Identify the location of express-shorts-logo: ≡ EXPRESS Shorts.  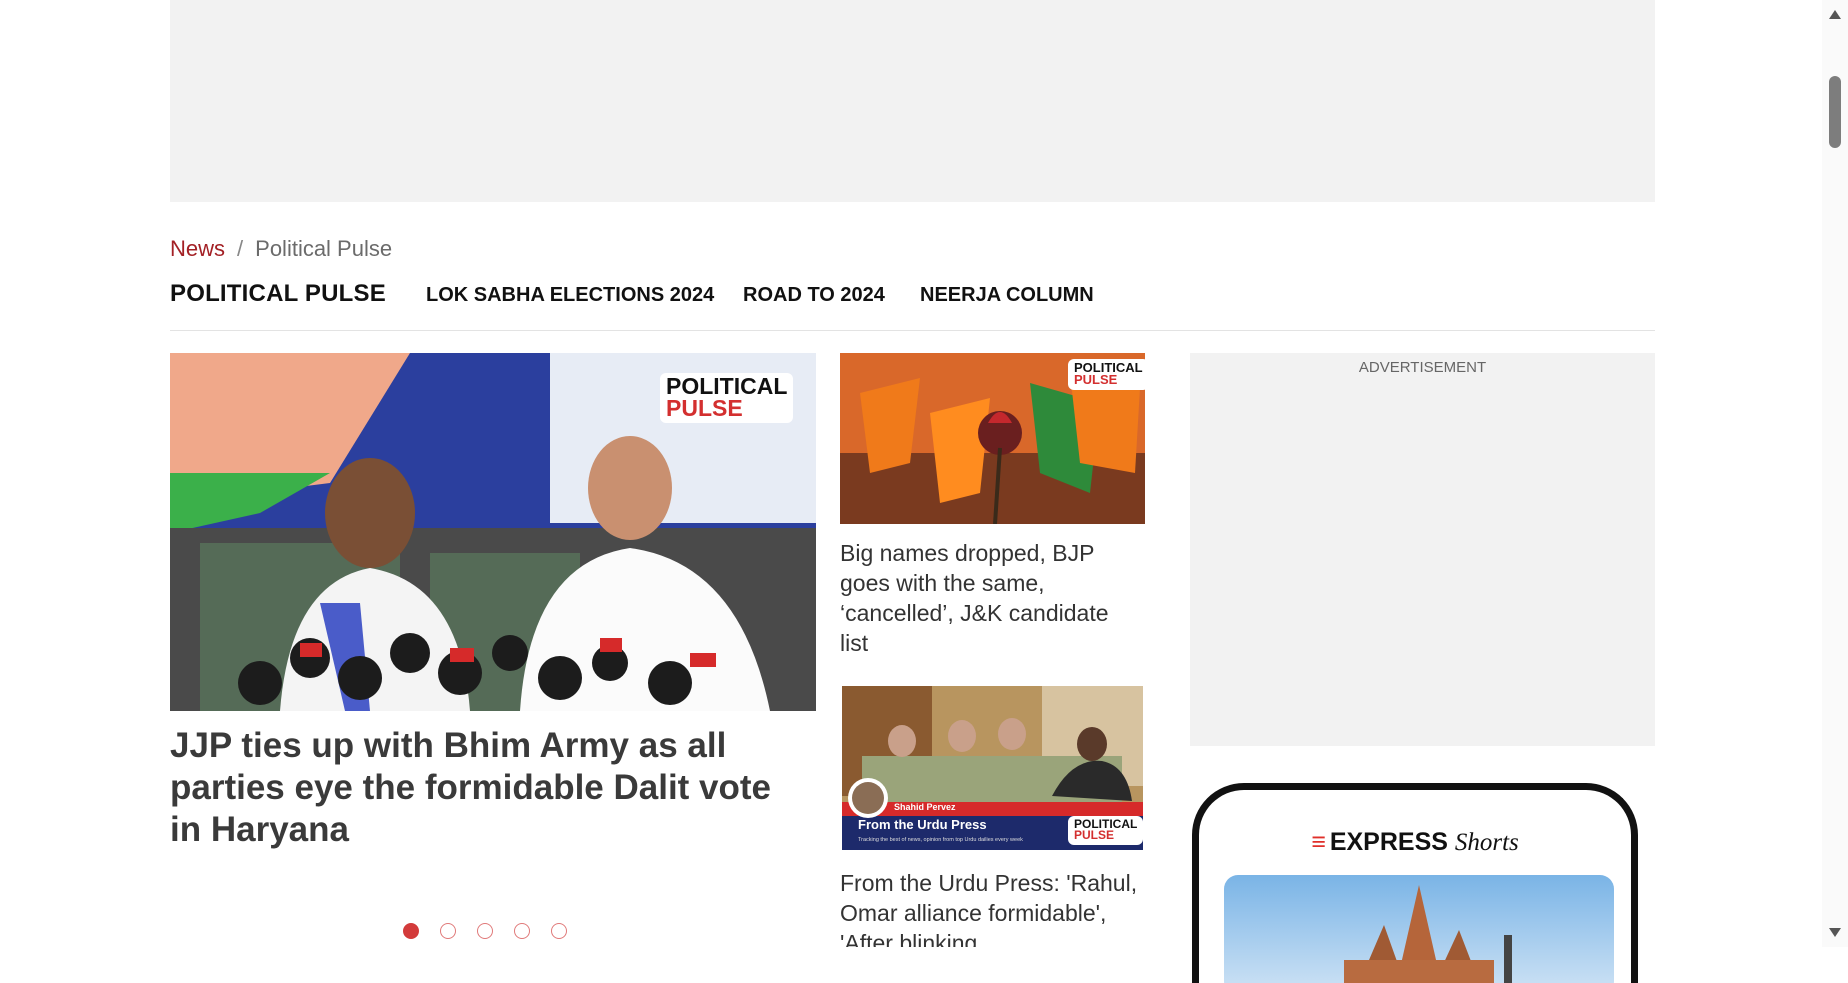
(1415, 842).